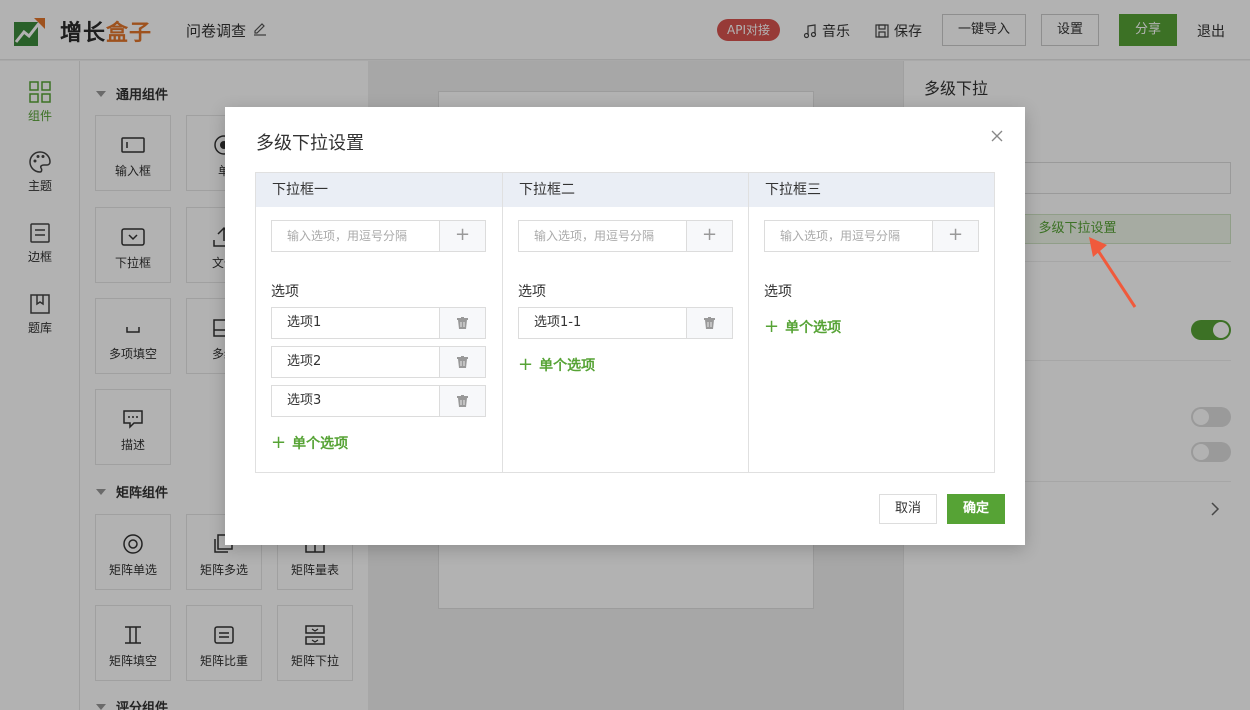 The image size is (1250, 710). I want to click on level-column-3: 下拉框三 输入选项，用逗号分隔 + 选项 + 单个选项, so click(871, 322).